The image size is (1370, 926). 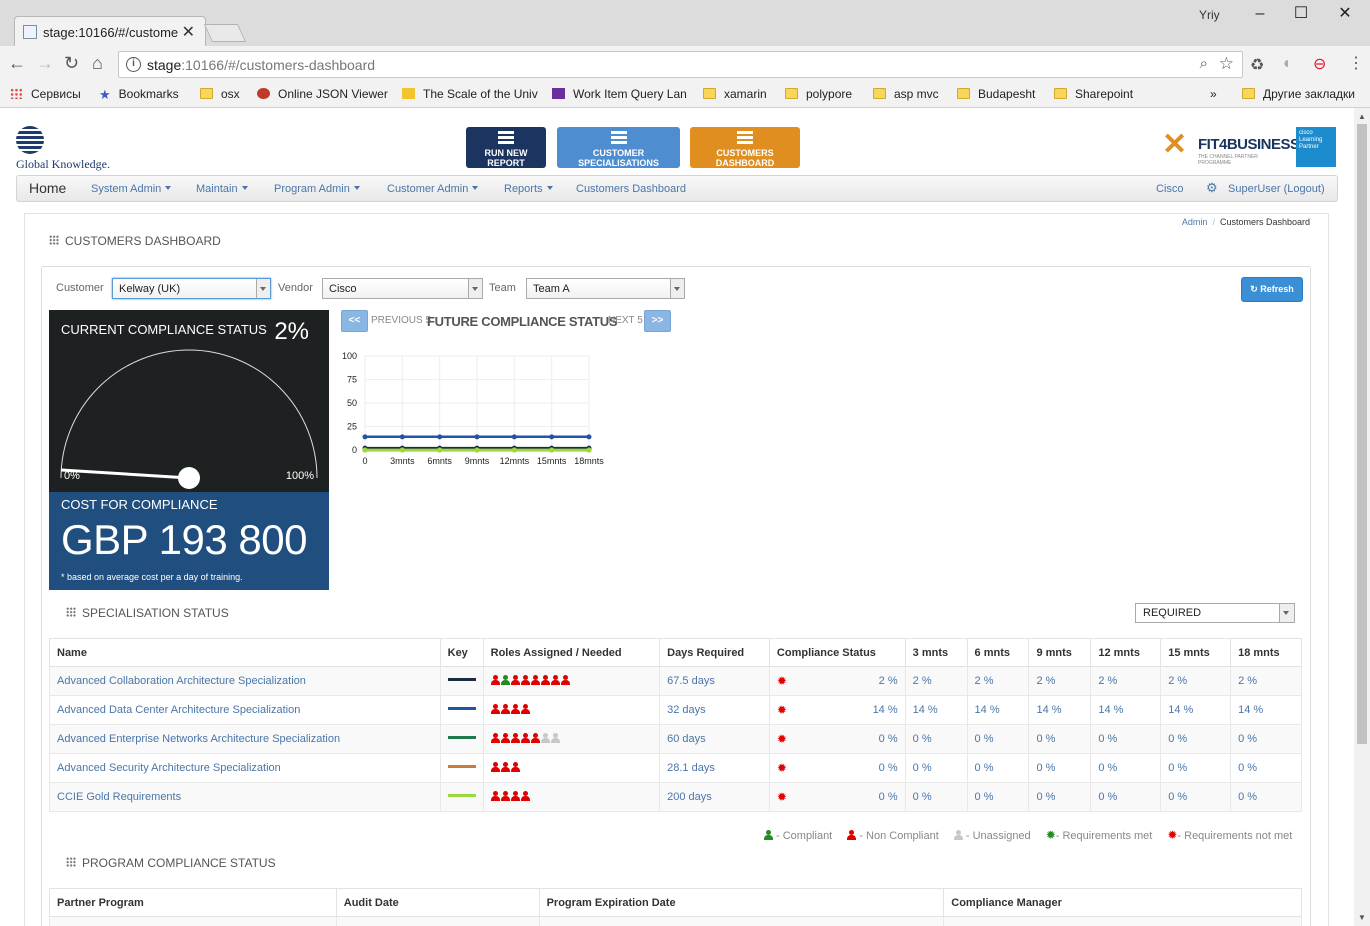 What do you see at coordinates (245, 797) in the screenshot?
I see `specialisation-name-link: CCIE Gold Requirements` at bounding box center [245, 797].